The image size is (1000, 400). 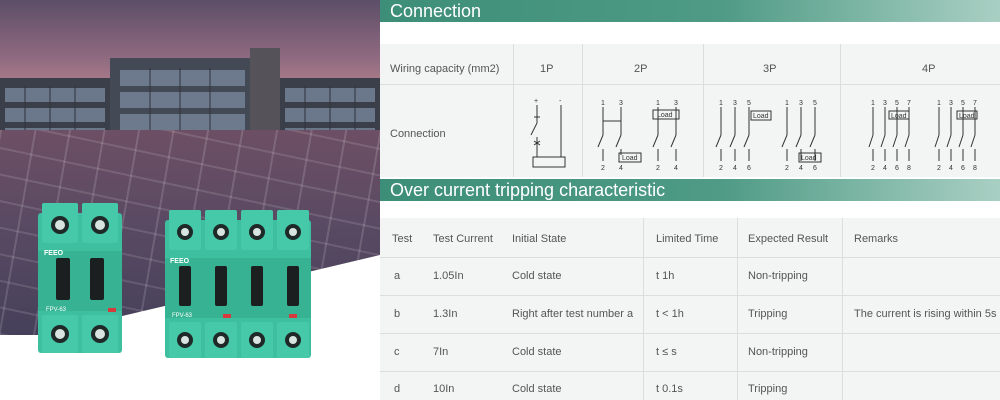 I want to click on cell-test: b, so click(x=397, y=314).